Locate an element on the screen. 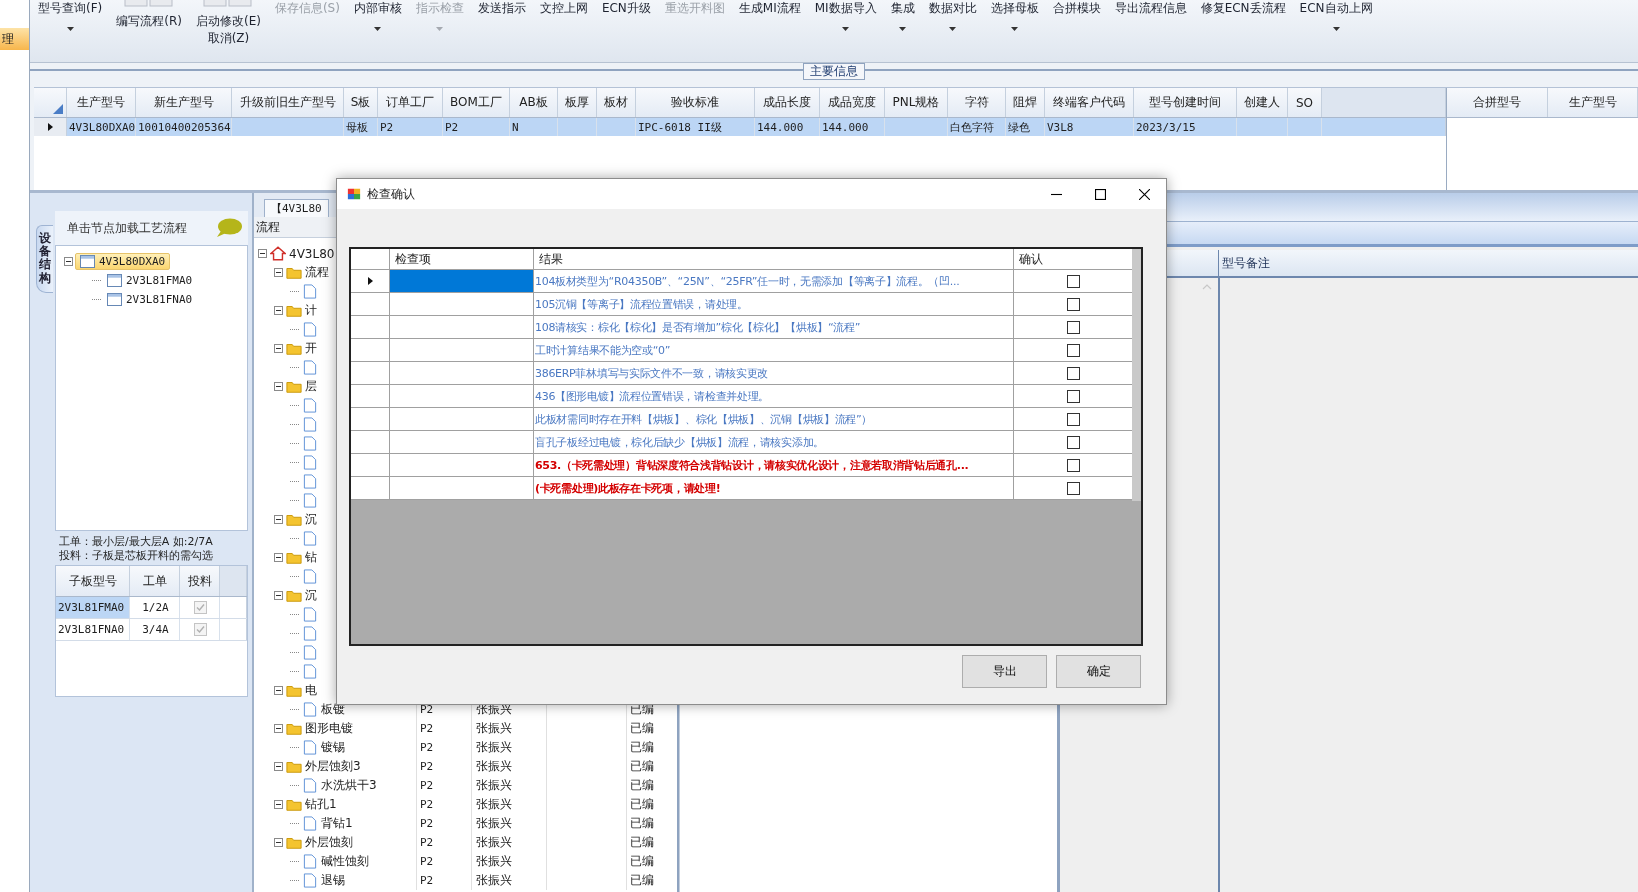 This screenshot has width=1638, height=892. tree-node: 电 is located at coordinates (311, 690).